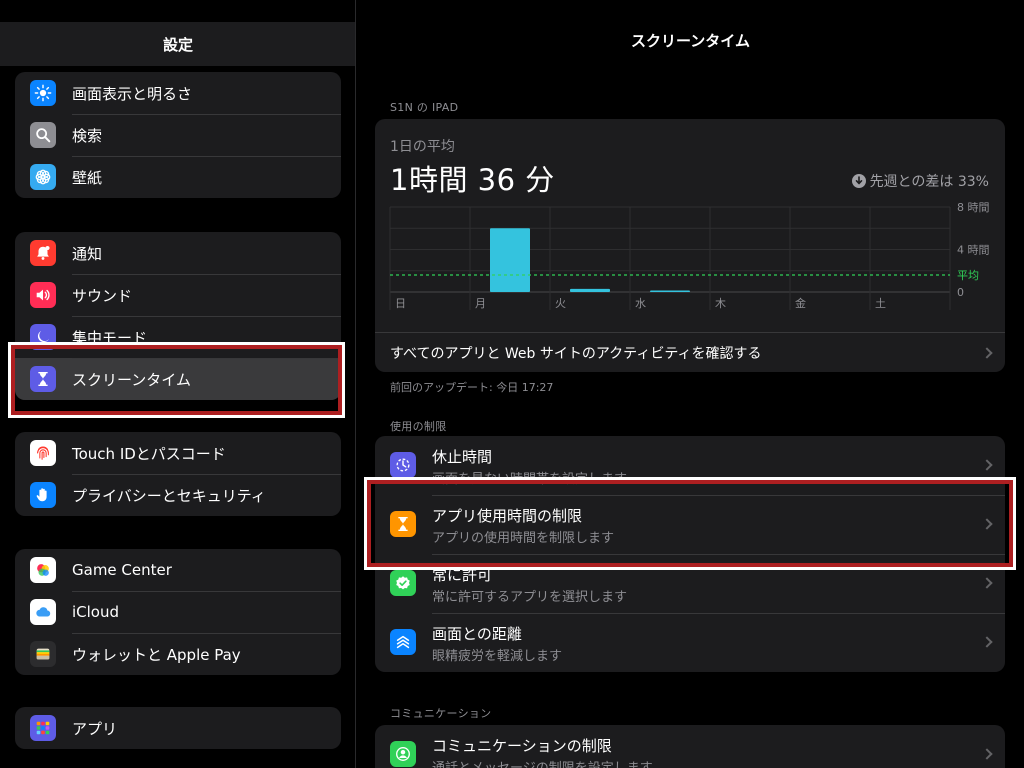 This screenshot has width=1024, height=768. I want to click on sidebar-item-wallpaper: 壁紙, so click(178, 177).